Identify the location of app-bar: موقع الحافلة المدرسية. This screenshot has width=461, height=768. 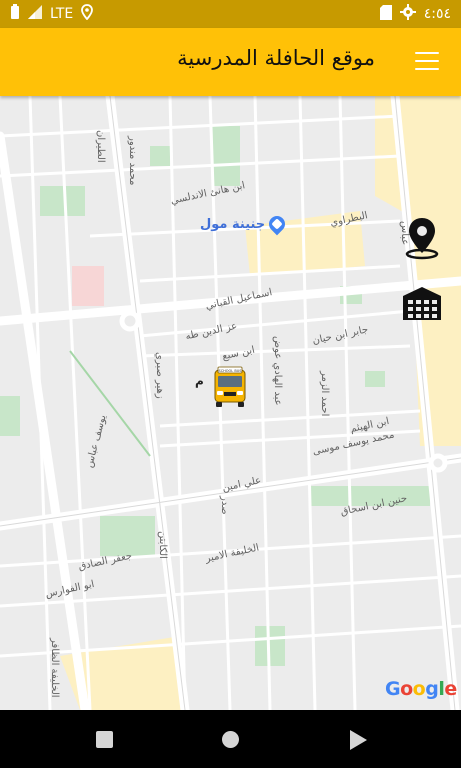
(230, 62).